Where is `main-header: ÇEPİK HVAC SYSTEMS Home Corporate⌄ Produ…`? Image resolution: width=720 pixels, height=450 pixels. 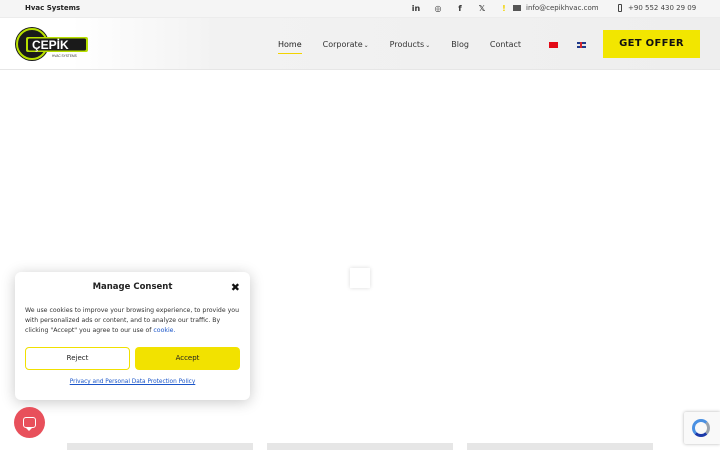
main-header: ÇEPİK HVAC SYSTEMS Home Corporate⌄ Produ… is located at coordinates (360, 44).